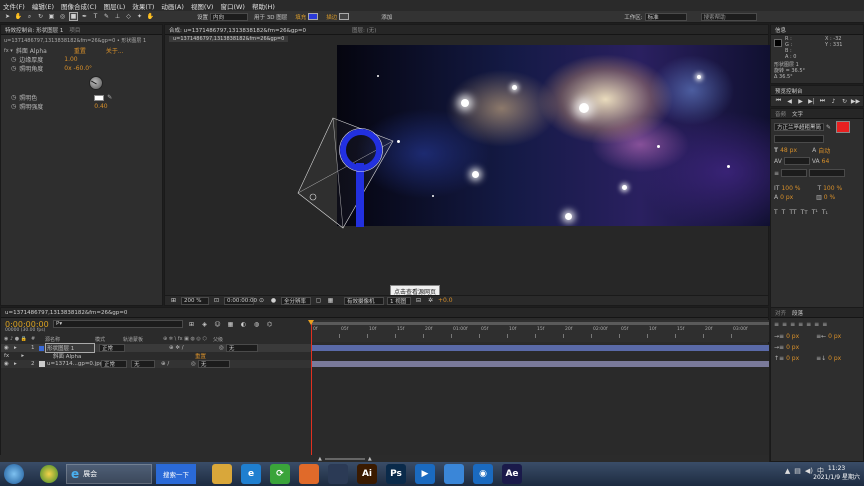  I want to click on effect-row: fx ▸ 斜面 Alpha 重置, so click(156, 356).